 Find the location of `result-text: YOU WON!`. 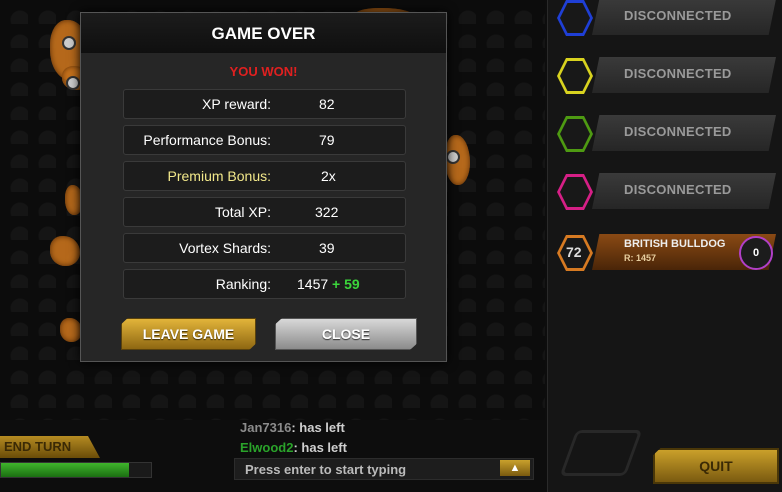

result-text: YOU WON! is located at coordinates (263, 71).